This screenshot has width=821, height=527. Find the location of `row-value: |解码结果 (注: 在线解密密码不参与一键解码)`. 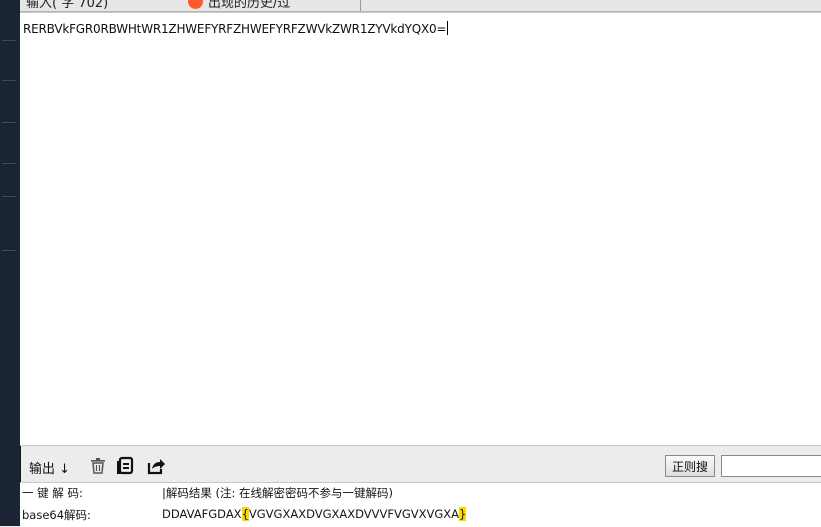

row-value: |解码结果 (注: 在线解密密码不参与一键解码) is located at coordinates (278, 493).